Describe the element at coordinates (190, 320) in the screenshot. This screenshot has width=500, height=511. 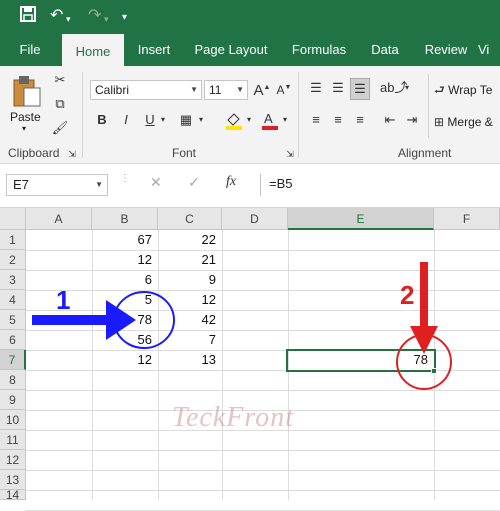
I see `cell-c5: 42` at that location.